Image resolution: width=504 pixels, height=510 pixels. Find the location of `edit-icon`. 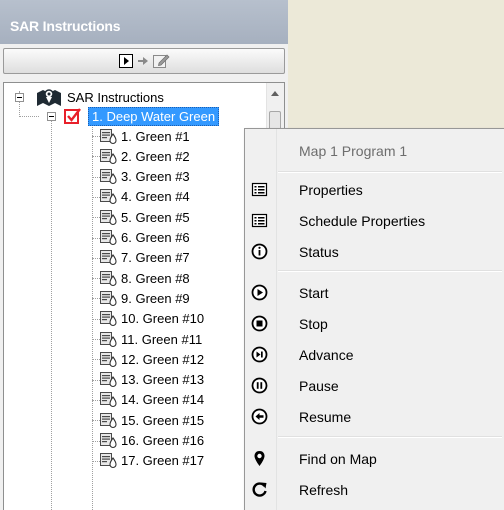

edit-icon is located at coordinates (161, 61).